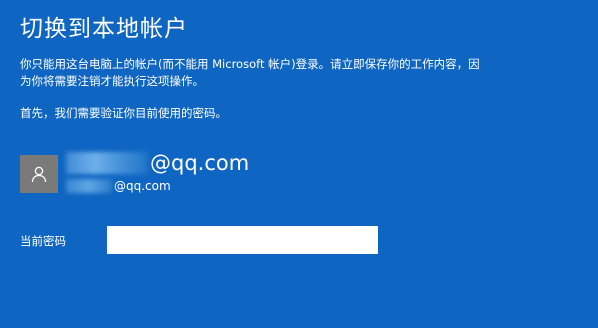  I want to click on account-name-row: @qq.com, so click(157, 163).